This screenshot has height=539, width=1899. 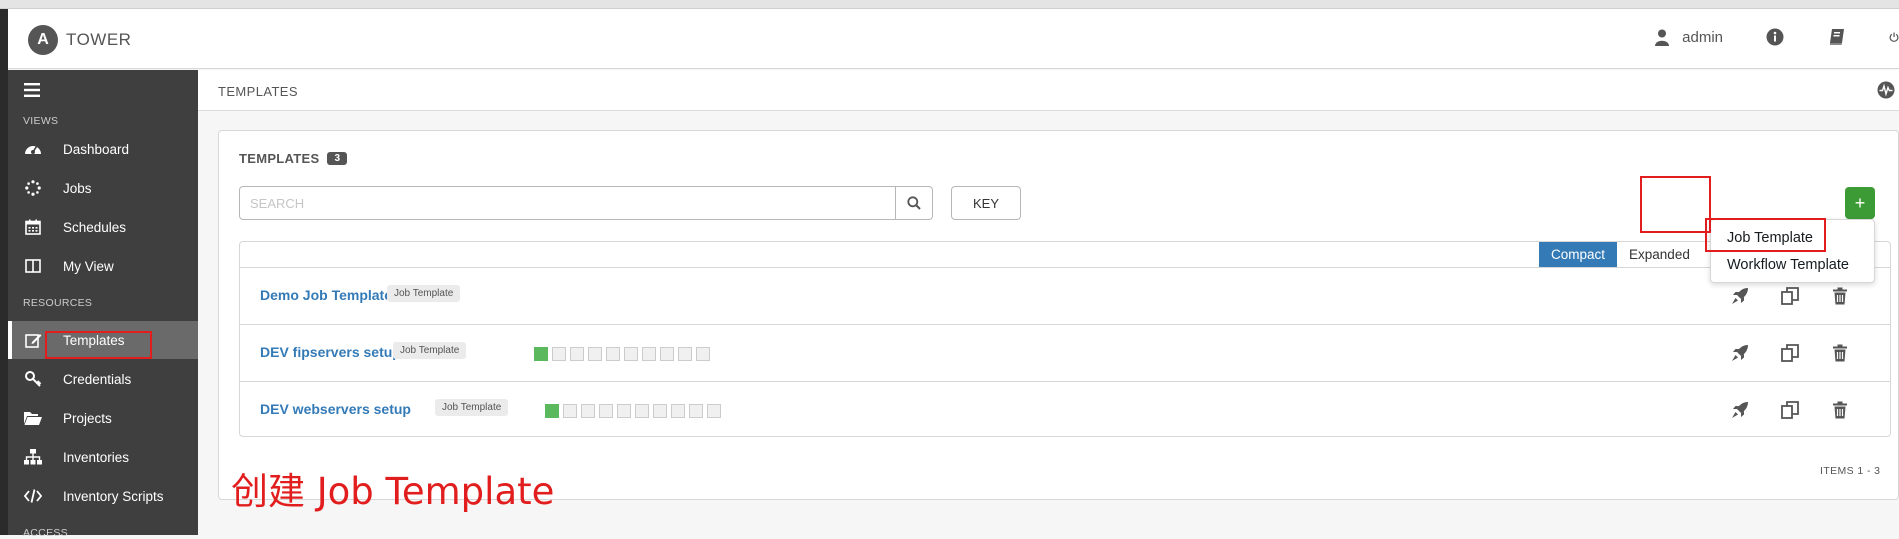 I want to click on template-name-link: DEV webservers setup, so click(x=335, y=409).